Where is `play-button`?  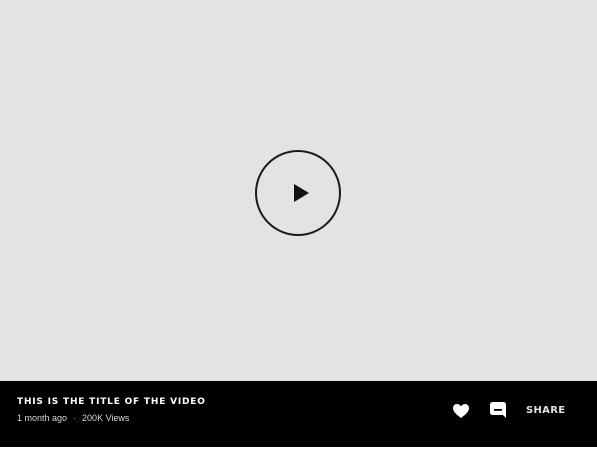
play-button is located at coordinates (298, 193).